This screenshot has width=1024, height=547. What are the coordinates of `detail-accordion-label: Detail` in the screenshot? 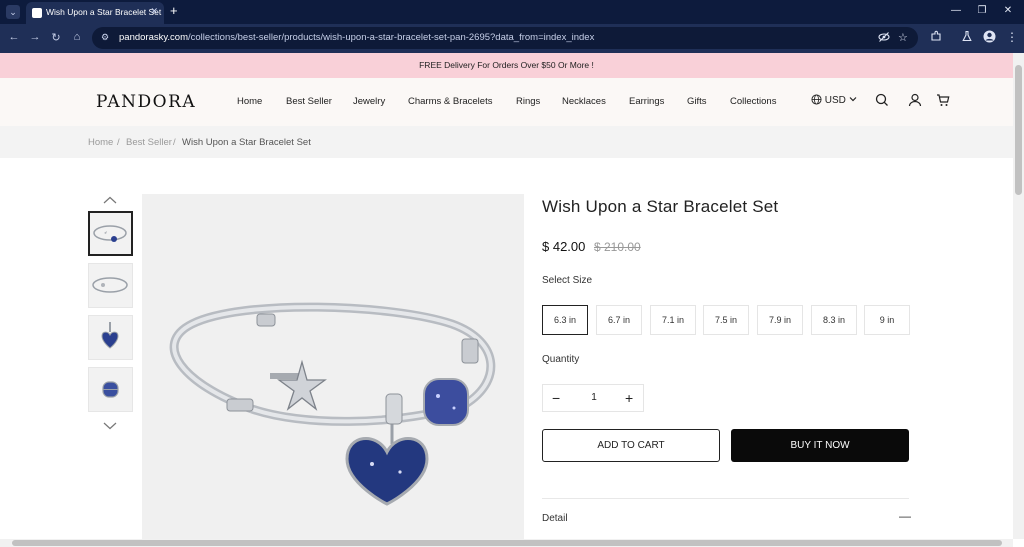 It's located at (555, 518).